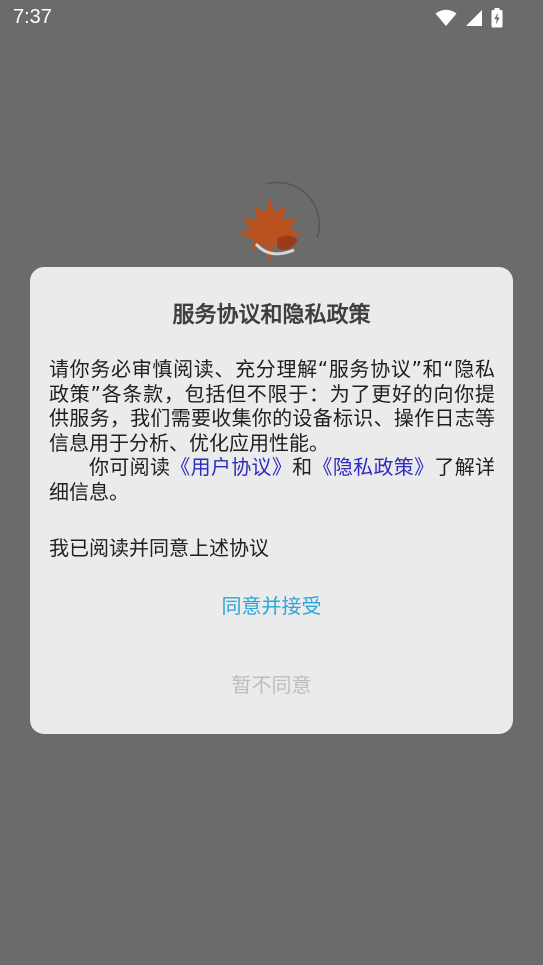 The height and width of the screenshot is (965, 543). I want to click on privacy-policy-link: 《隐私政策》, so click(374, 467).